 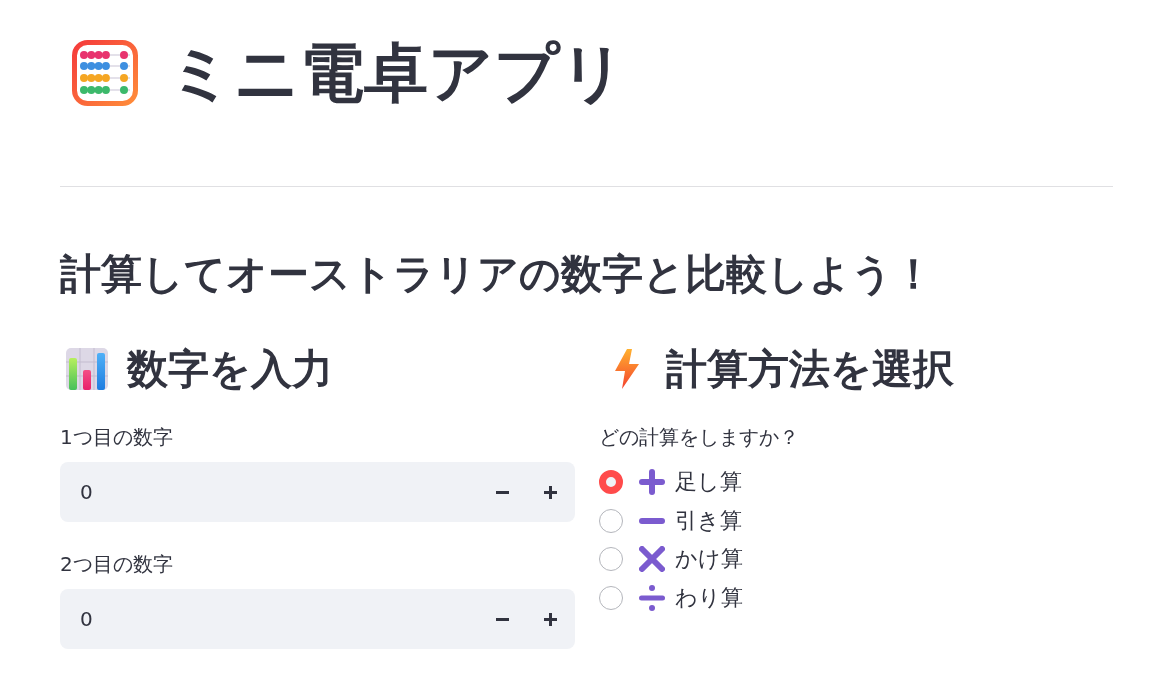 I want to click on minus-sign-icon, so click(x=651, y=520).